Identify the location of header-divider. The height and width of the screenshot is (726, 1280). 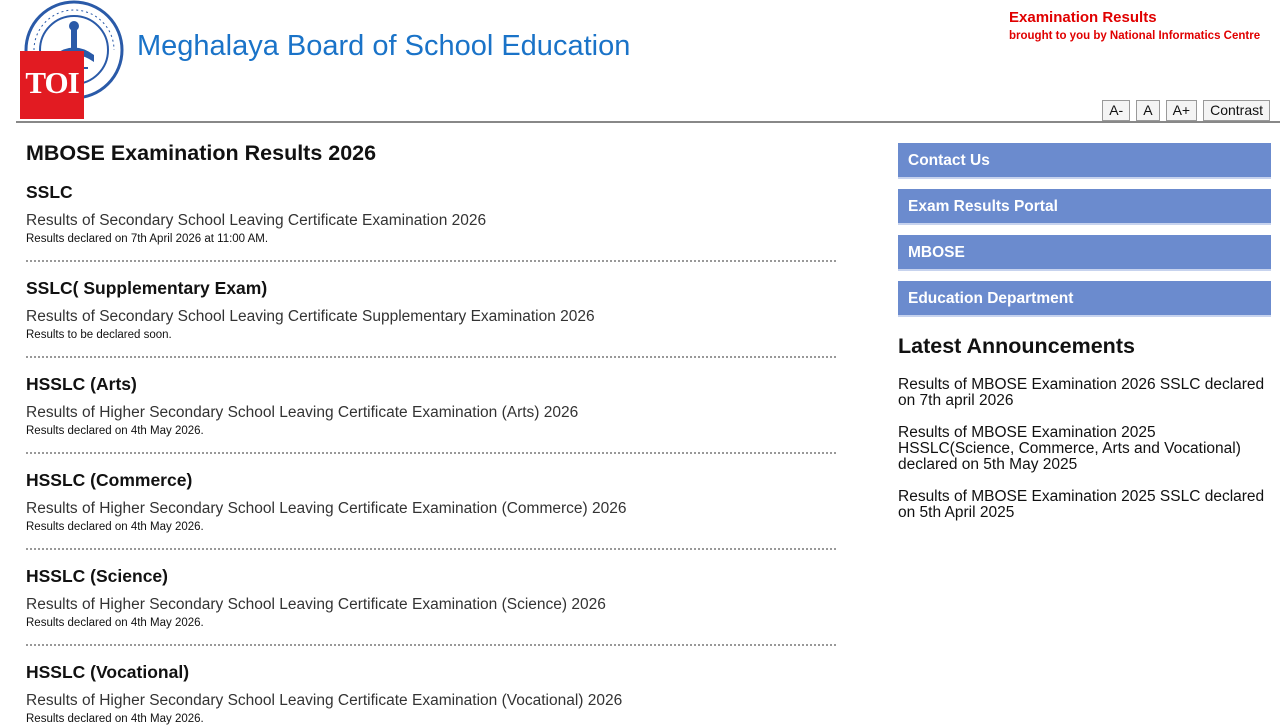
(648, 122).